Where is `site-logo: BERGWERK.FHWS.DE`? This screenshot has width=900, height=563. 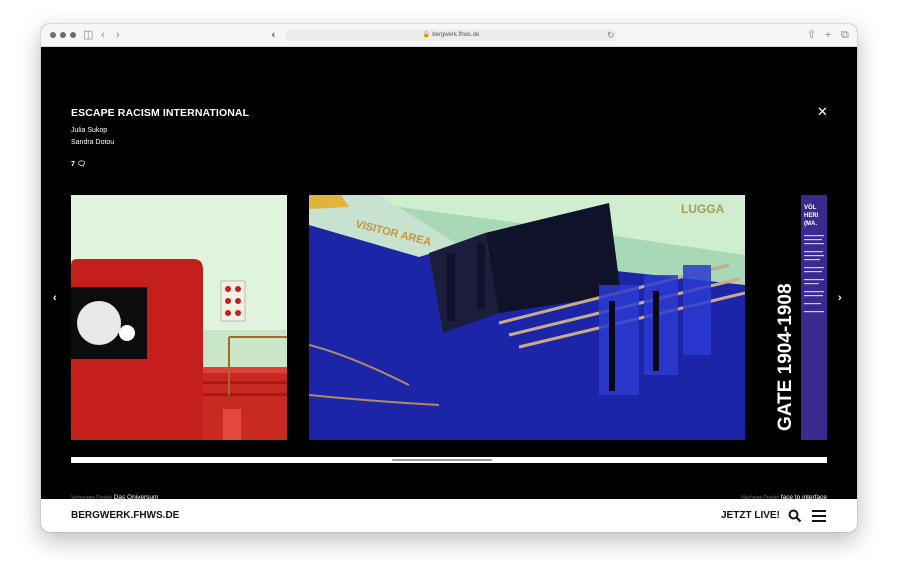
site-logo: BERGWERK.FHWS.DE is located at coordinates (125, 515).